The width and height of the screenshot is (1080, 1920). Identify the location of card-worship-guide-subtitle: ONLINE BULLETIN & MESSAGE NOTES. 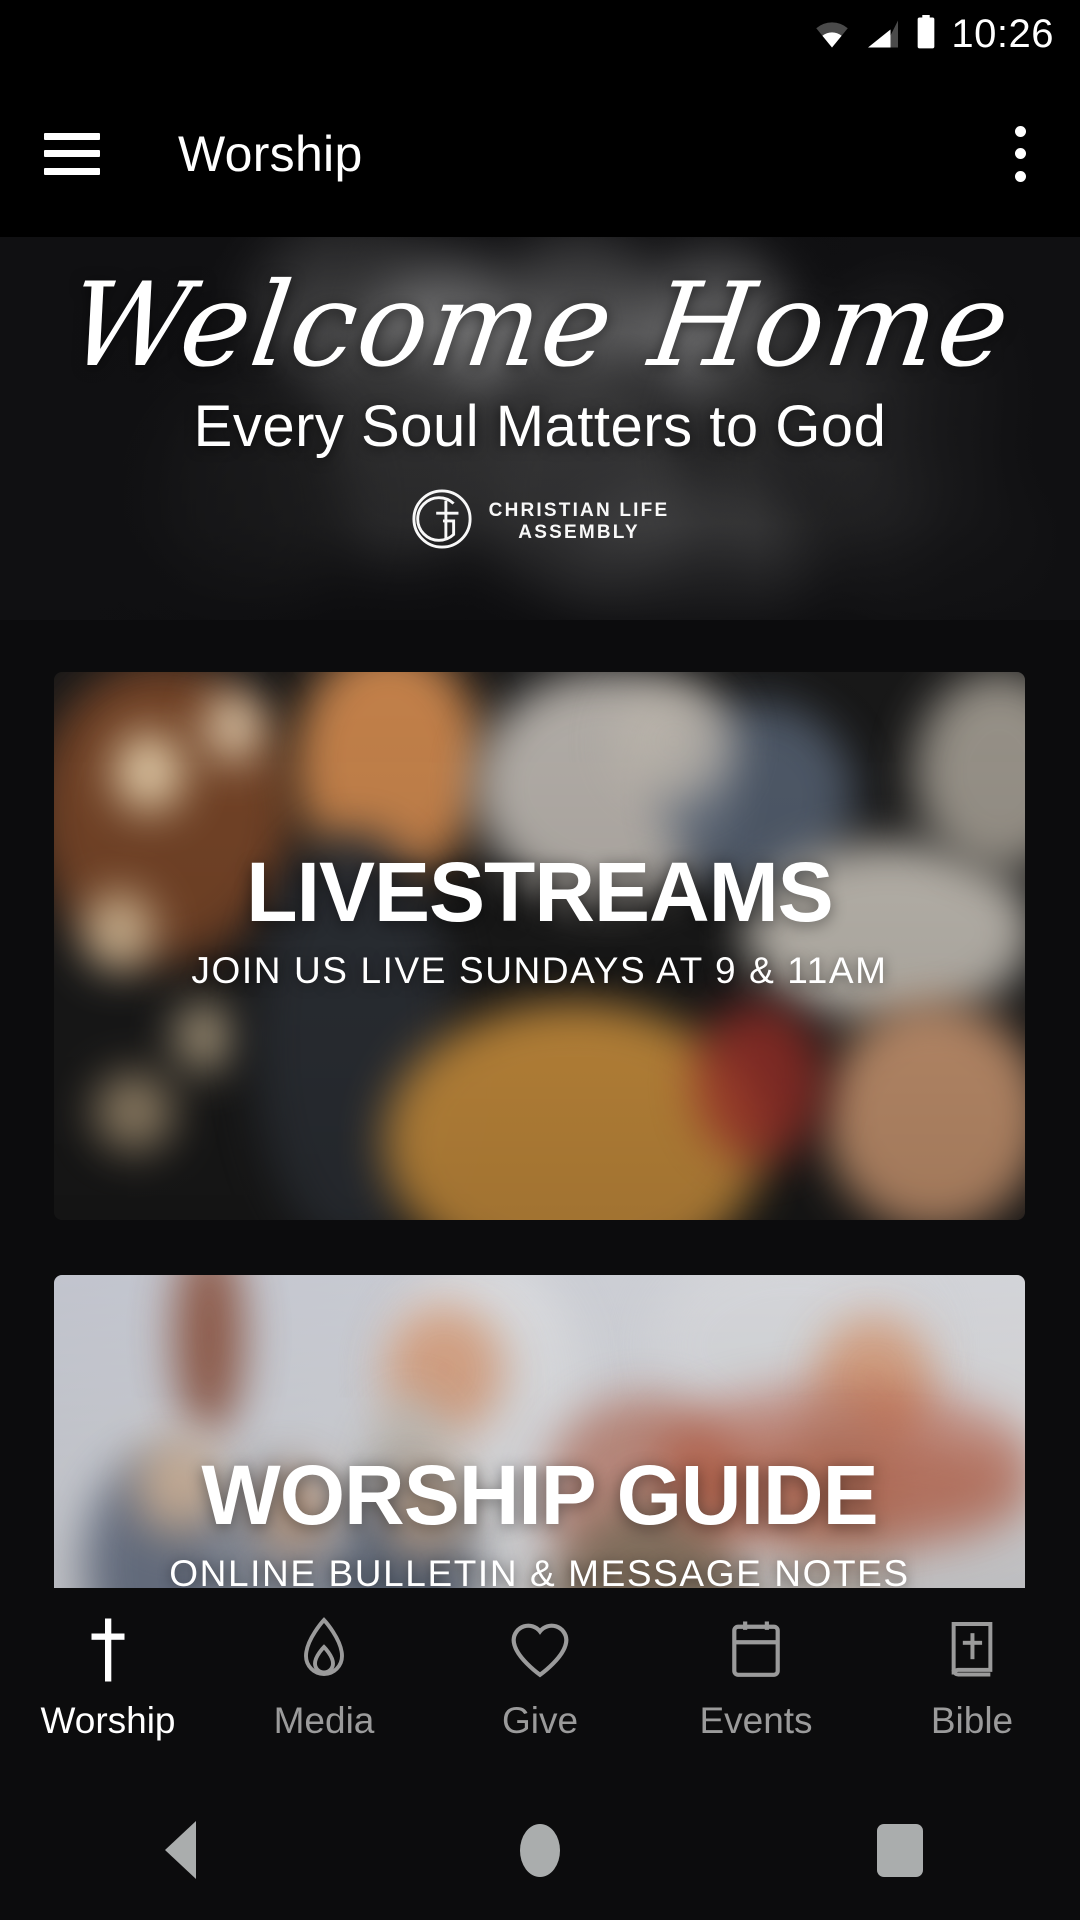
(539, 1570).